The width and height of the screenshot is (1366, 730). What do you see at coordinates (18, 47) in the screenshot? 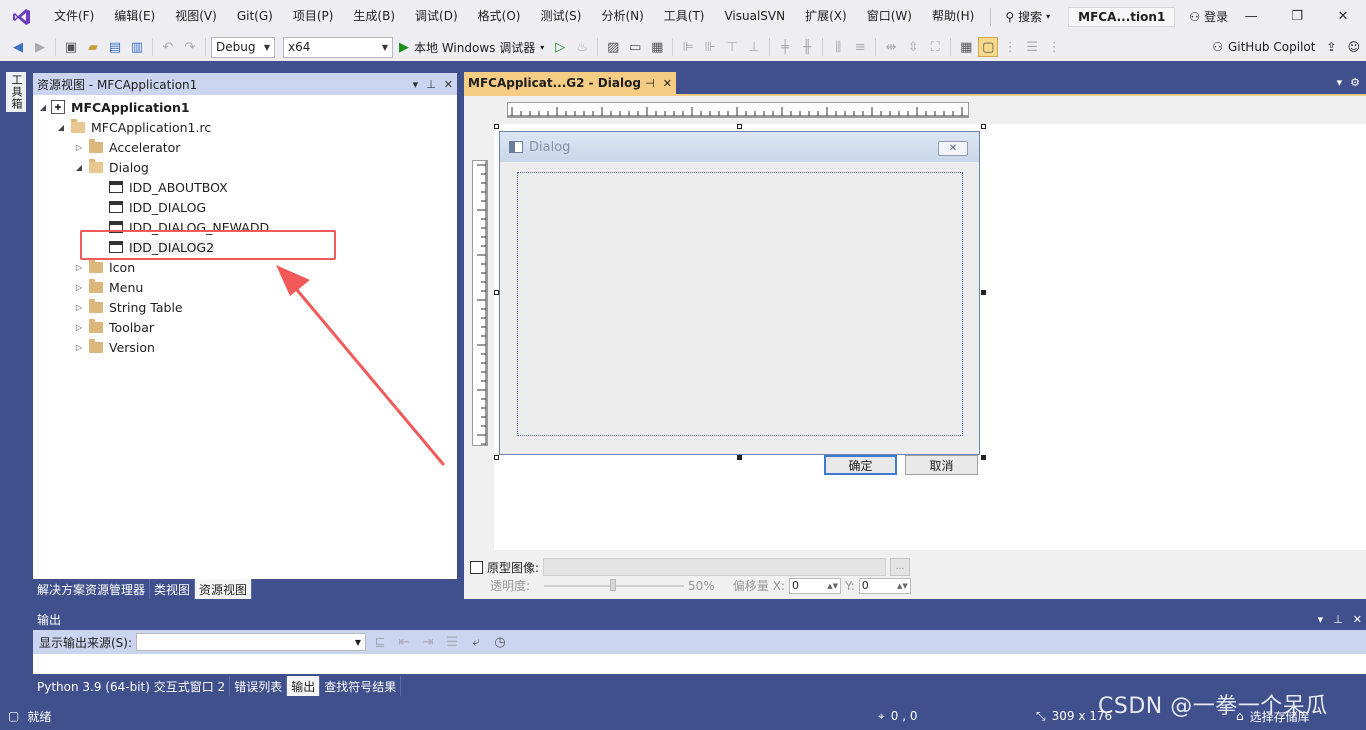
I see `back-icon: ◀` at bounding box center [18, 47].